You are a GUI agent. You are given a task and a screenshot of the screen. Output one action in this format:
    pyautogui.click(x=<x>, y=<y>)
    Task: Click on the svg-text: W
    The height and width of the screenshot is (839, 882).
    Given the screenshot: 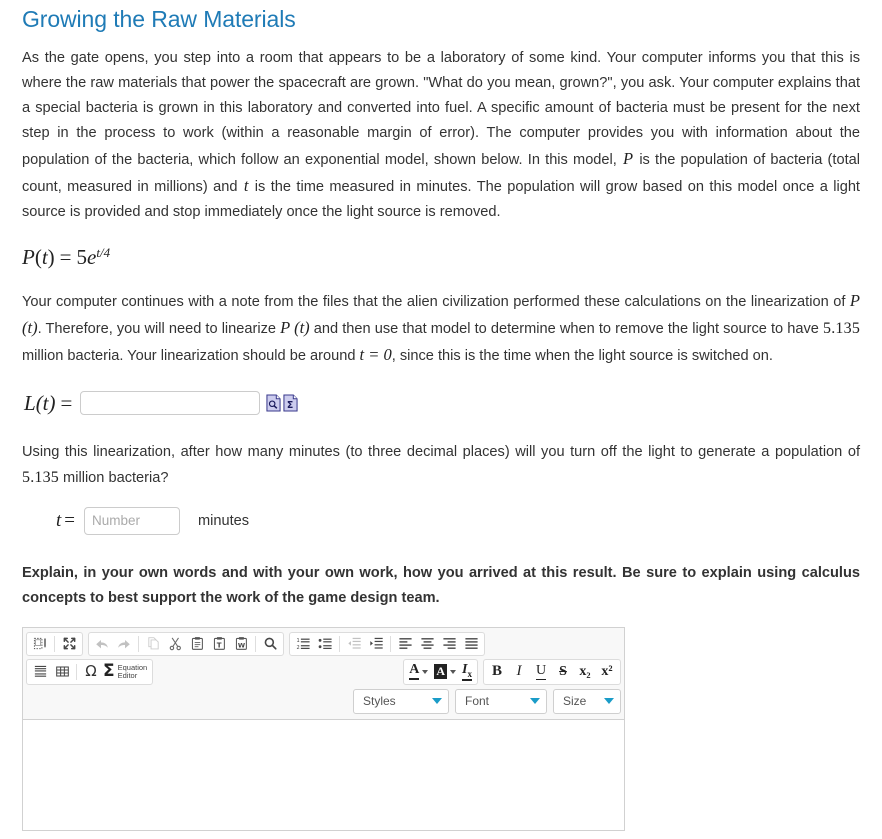 What is the action you would take?
    pyautogui.click(x=241, y=645)
    